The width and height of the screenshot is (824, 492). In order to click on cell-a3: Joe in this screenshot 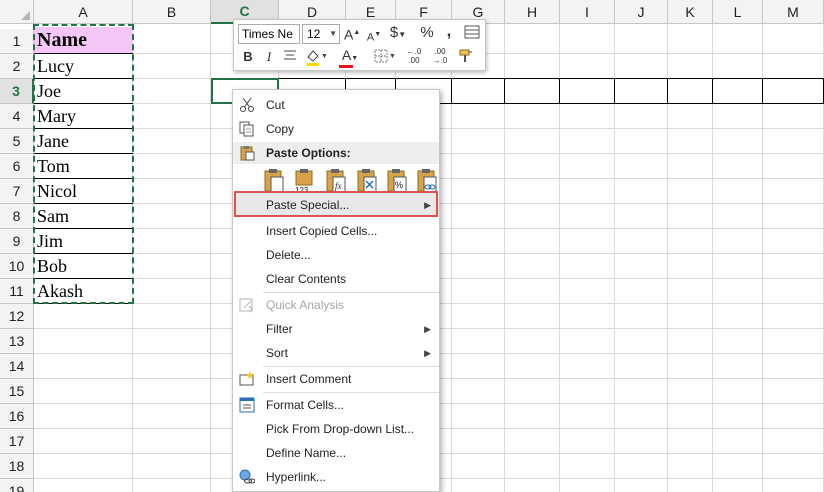, I will do `click(83, 91)`.